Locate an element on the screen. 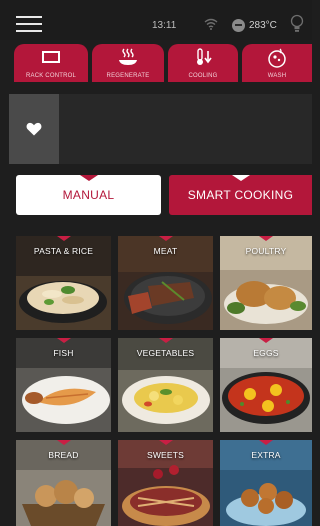  regenerate-button: REGENERATE is located at coordinates (128, 63).